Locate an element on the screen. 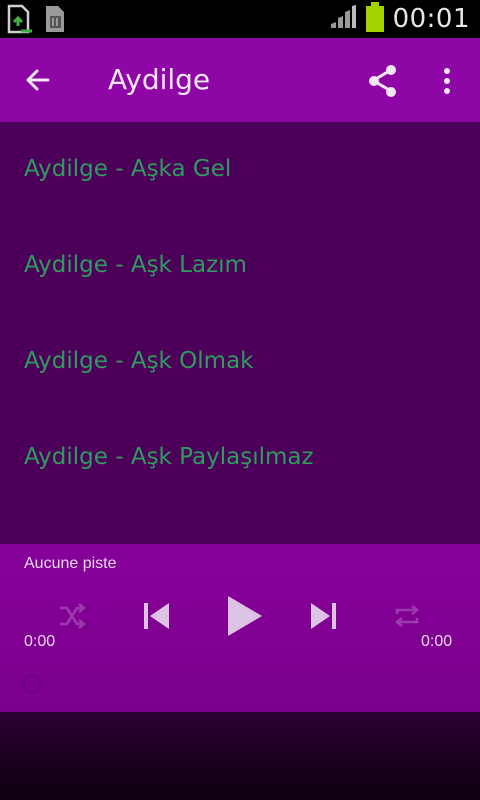  bottom-area is located at coordinates (240, 756).